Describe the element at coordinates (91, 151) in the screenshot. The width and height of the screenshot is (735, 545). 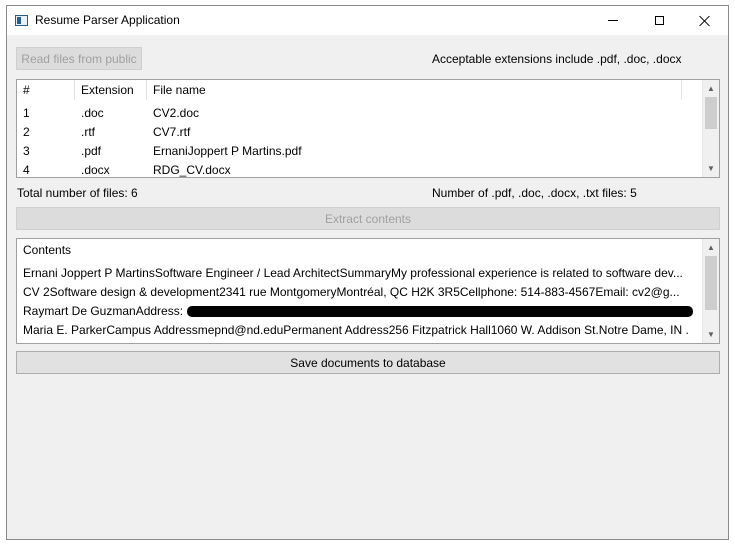
I see `row-extension: .pdf` at that location.